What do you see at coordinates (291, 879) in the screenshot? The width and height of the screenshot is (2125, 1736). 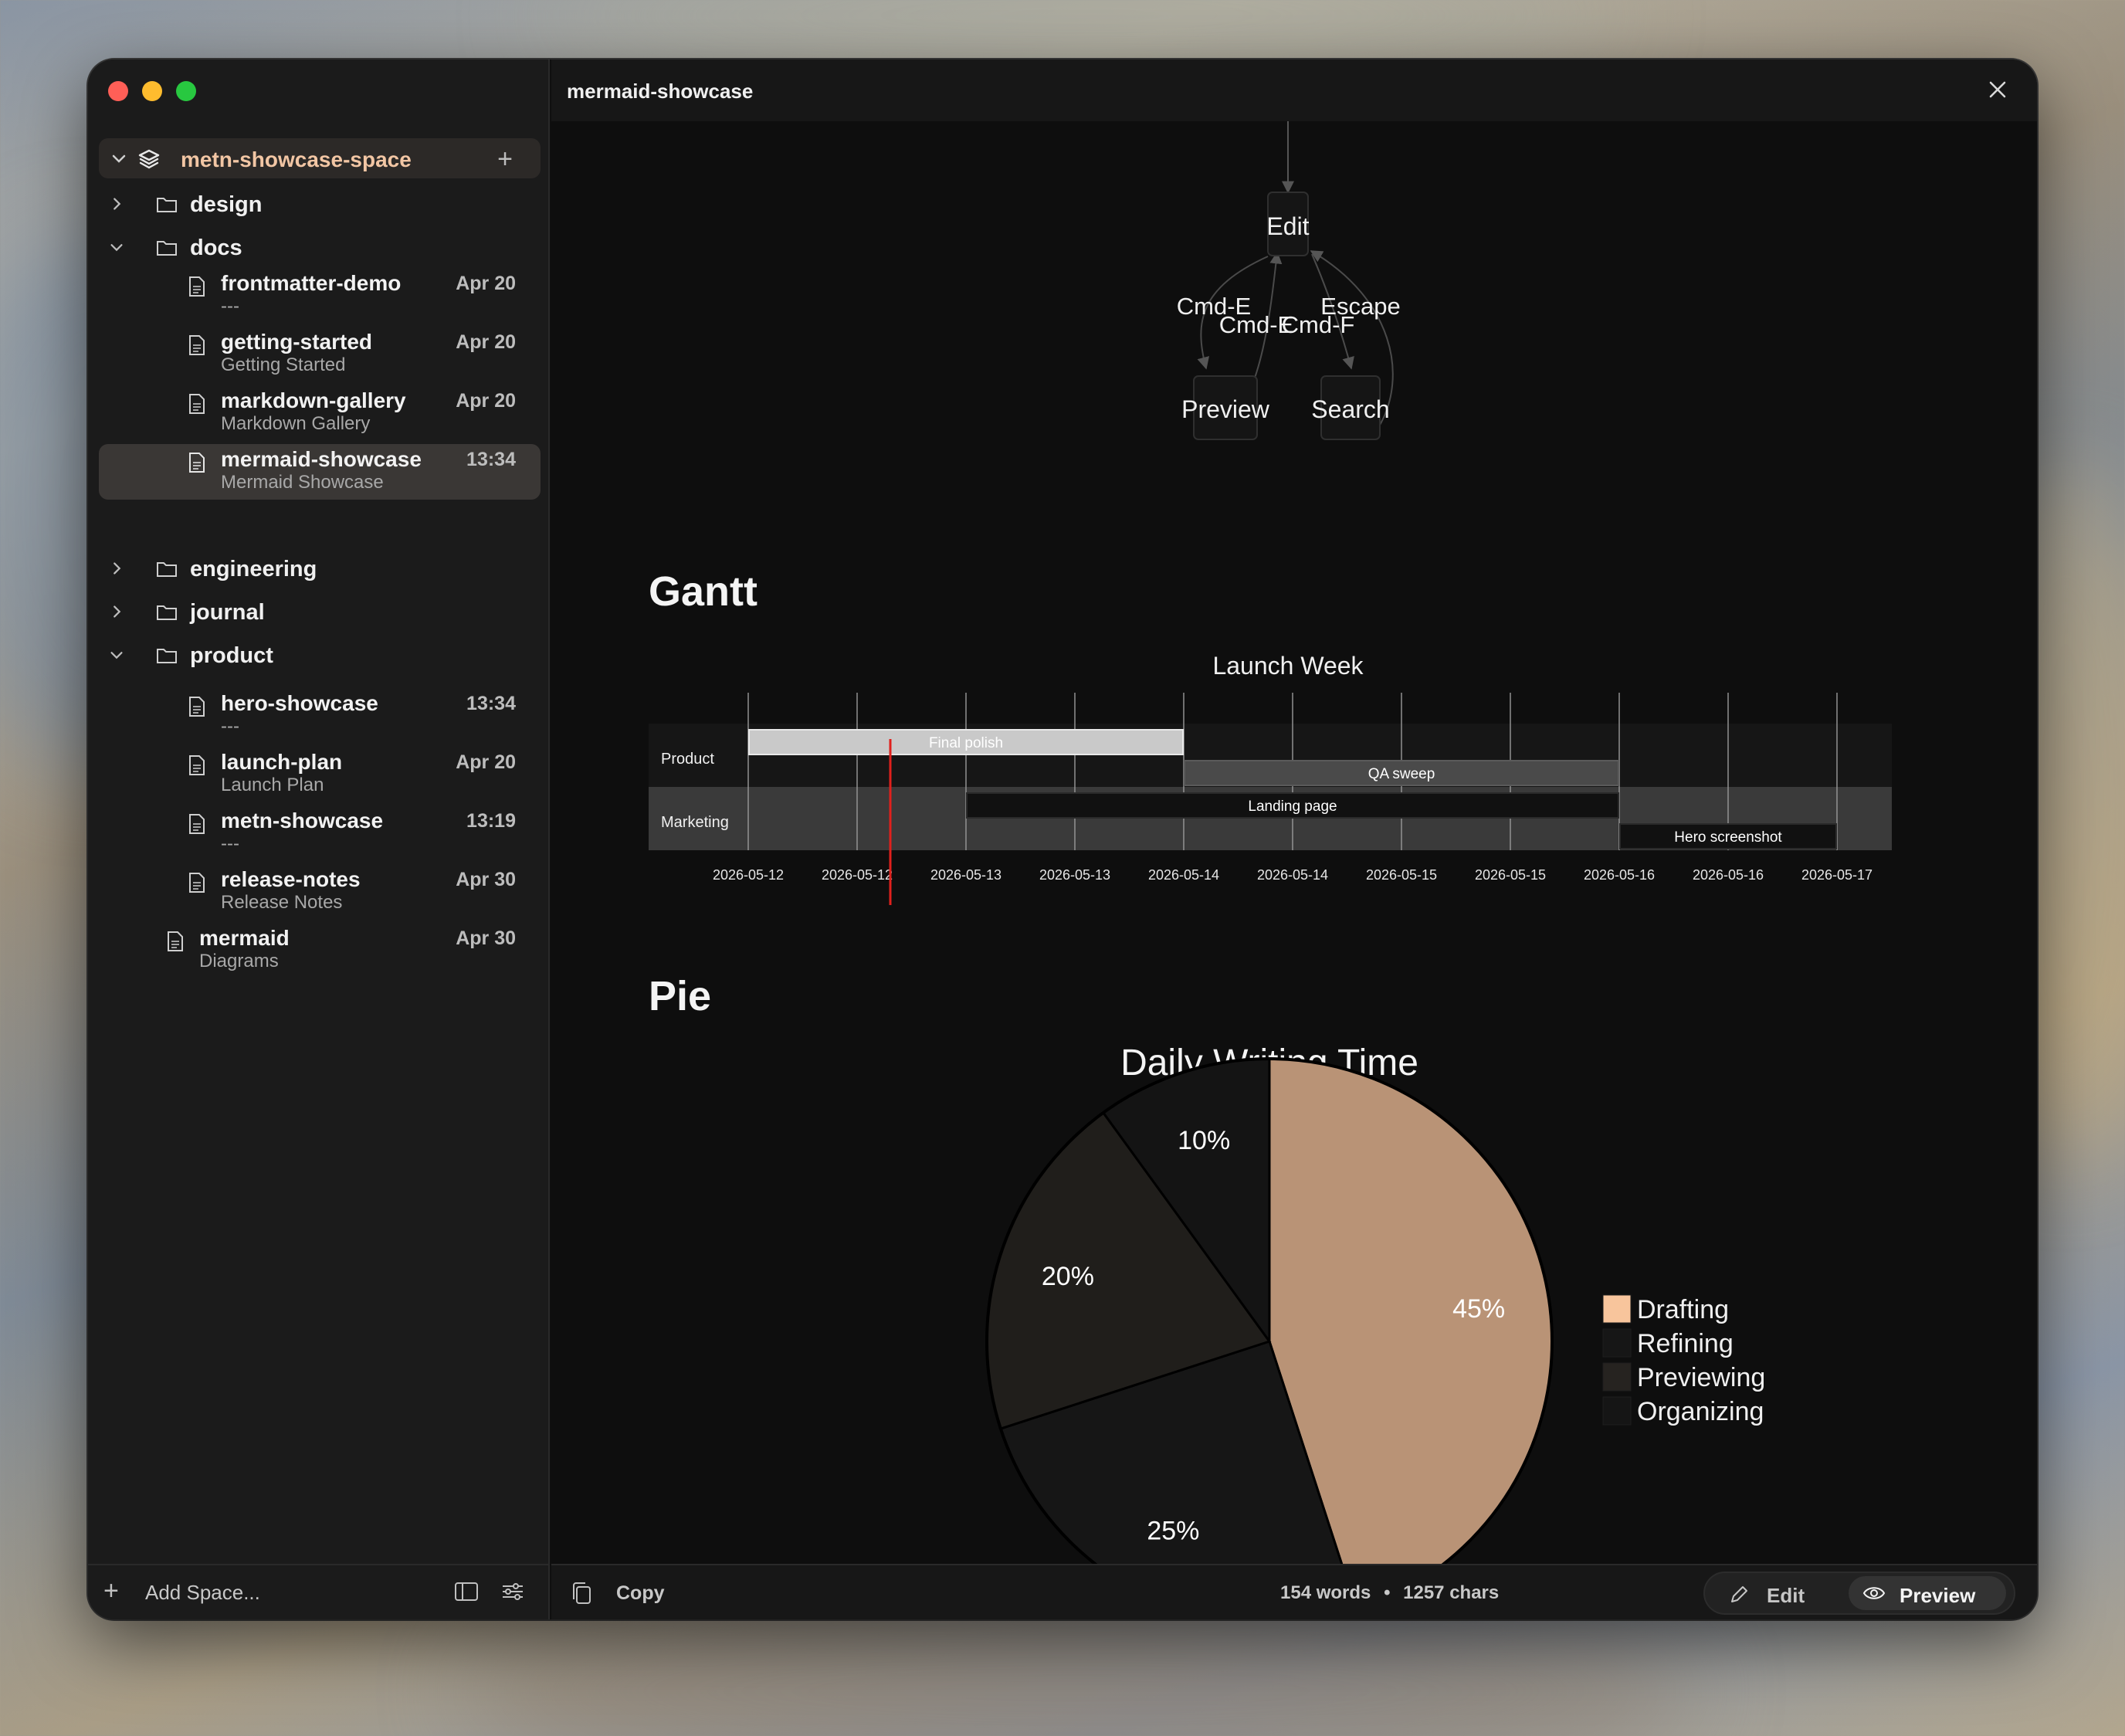 I see `file-title: release-notes` at bounding box center [291, 879].